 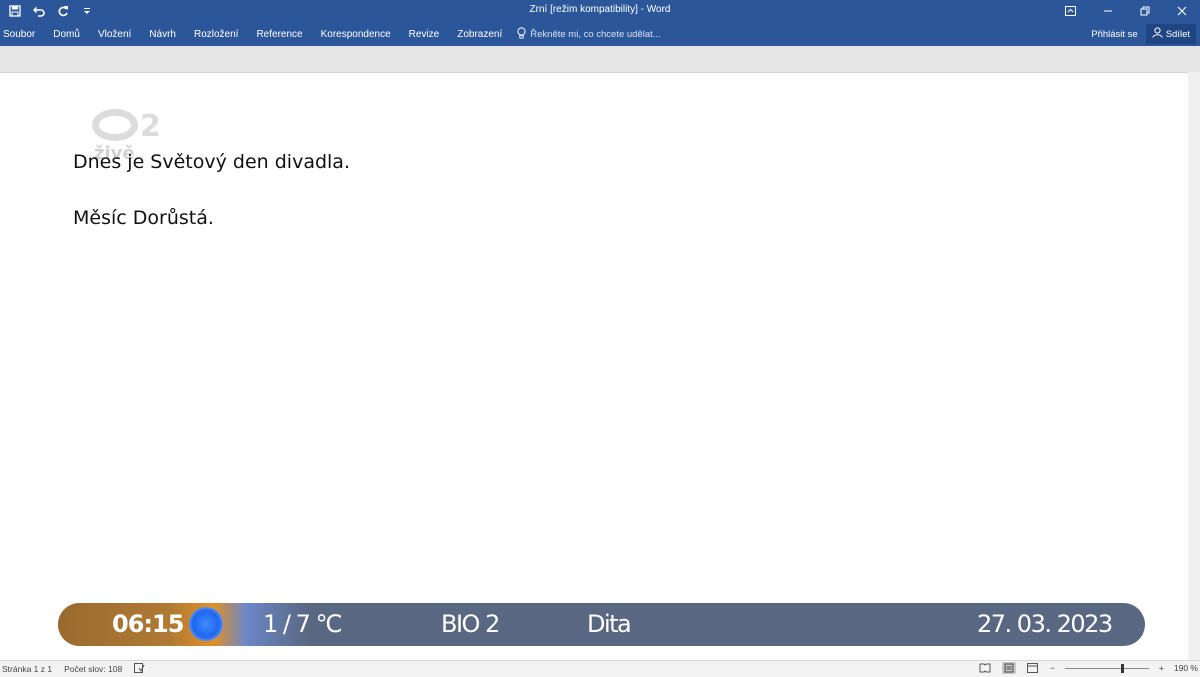 What do you see at coordinates (216, 34) in the screenshot?
I see `tab-rozlozeni: Rozložení` at bounding box center [216, 34].